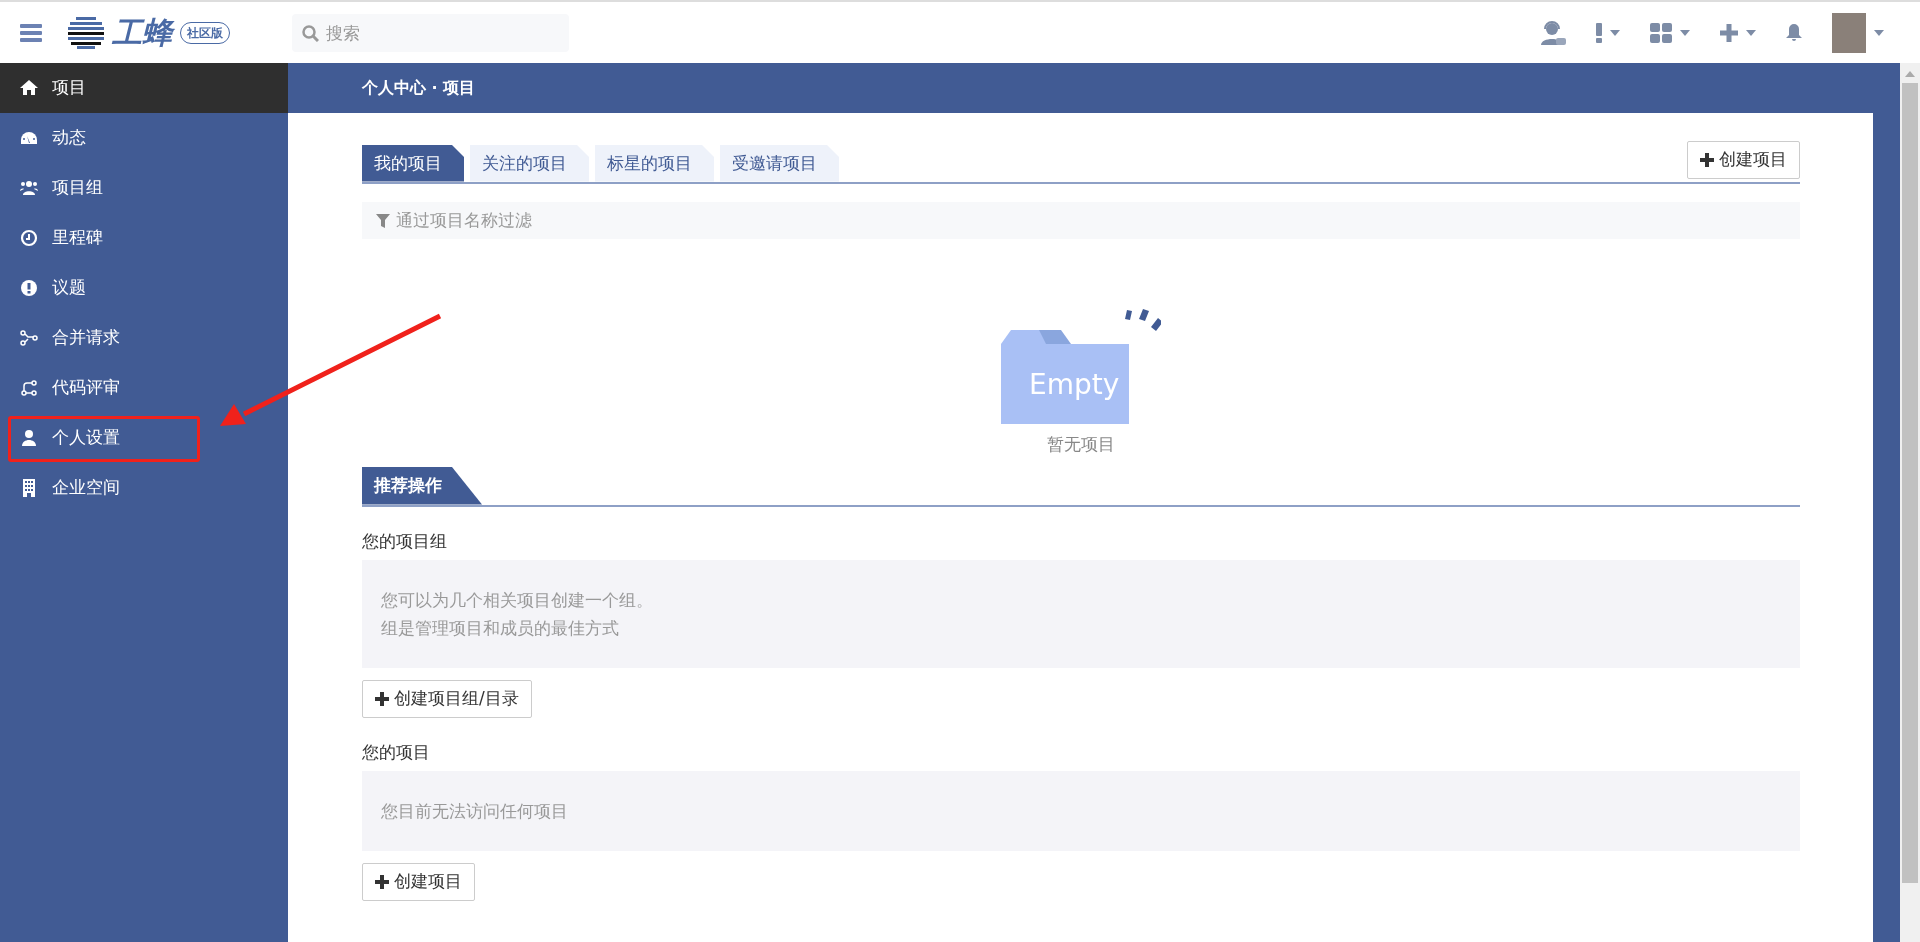 The height and width of the screenshot is (942, 1920). Describe the element at coordinates (419, 88) in the screenshot. I see `page-title: 个人中心 · 项目` at that location.